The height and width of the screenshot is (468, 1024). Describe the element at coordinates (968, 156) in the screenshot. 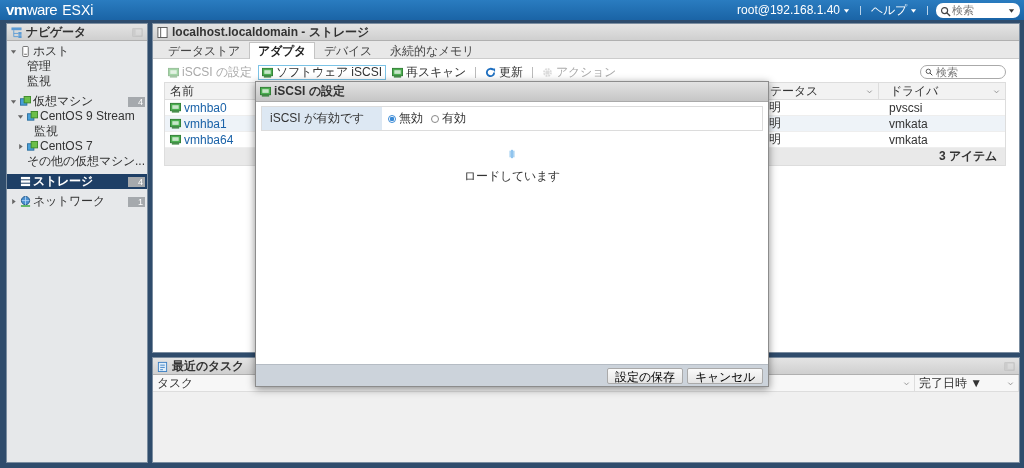

I see `item-count: 3 アイテム` at that location.